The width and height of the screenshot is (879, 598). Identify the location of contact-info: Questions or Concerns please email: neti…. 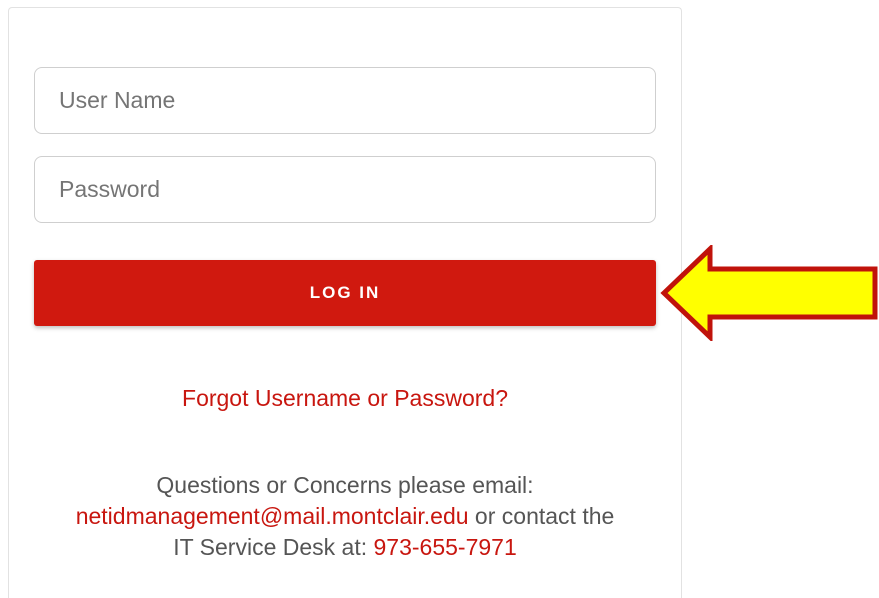
(345, 516).